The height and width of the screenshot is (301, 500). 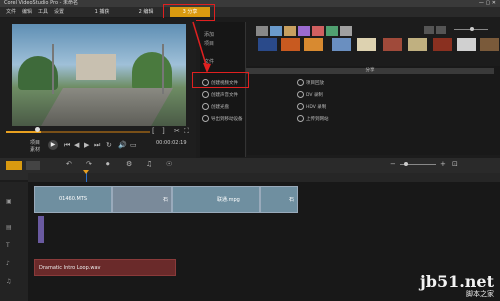 What do you see at coordinates (318, 31) in the screenshot?
I see `title-icon` at bounding box center [318, 31].